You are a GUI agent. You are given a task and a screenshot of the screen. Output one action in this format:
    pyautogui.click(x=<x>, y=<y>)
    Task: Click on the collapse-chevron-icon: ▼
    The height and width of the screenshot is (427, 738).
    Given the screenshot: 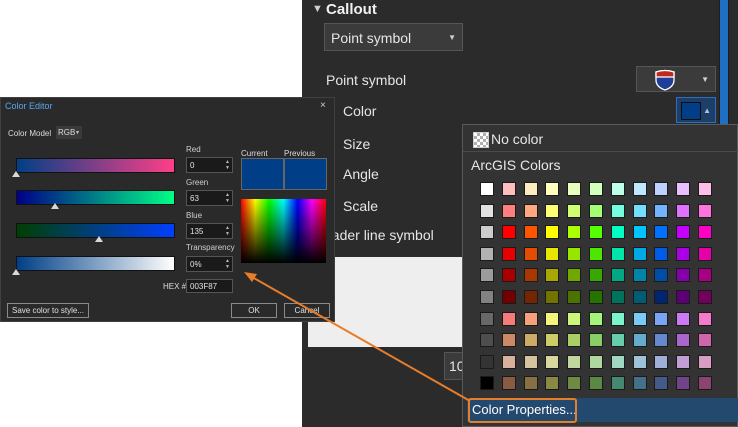 What is the action you would take?
    pyautogui.click(x=317, y=9)
    